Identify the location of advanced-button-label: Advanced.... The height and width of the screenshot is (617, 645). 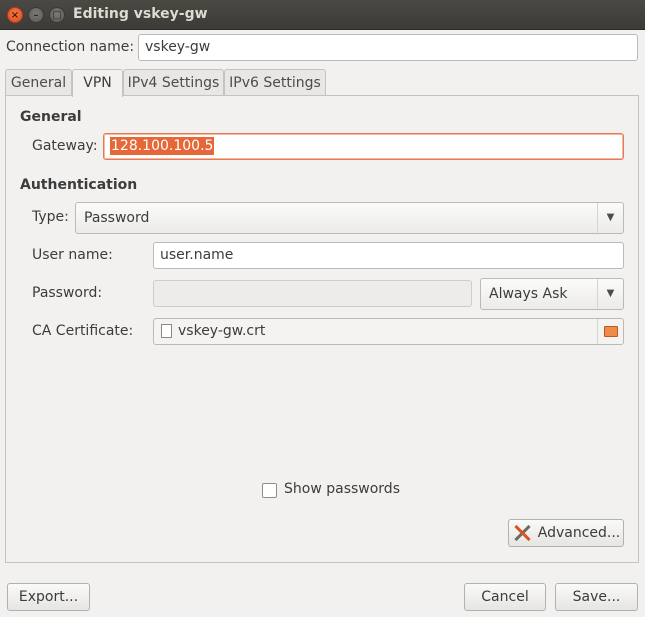
(579, 533).